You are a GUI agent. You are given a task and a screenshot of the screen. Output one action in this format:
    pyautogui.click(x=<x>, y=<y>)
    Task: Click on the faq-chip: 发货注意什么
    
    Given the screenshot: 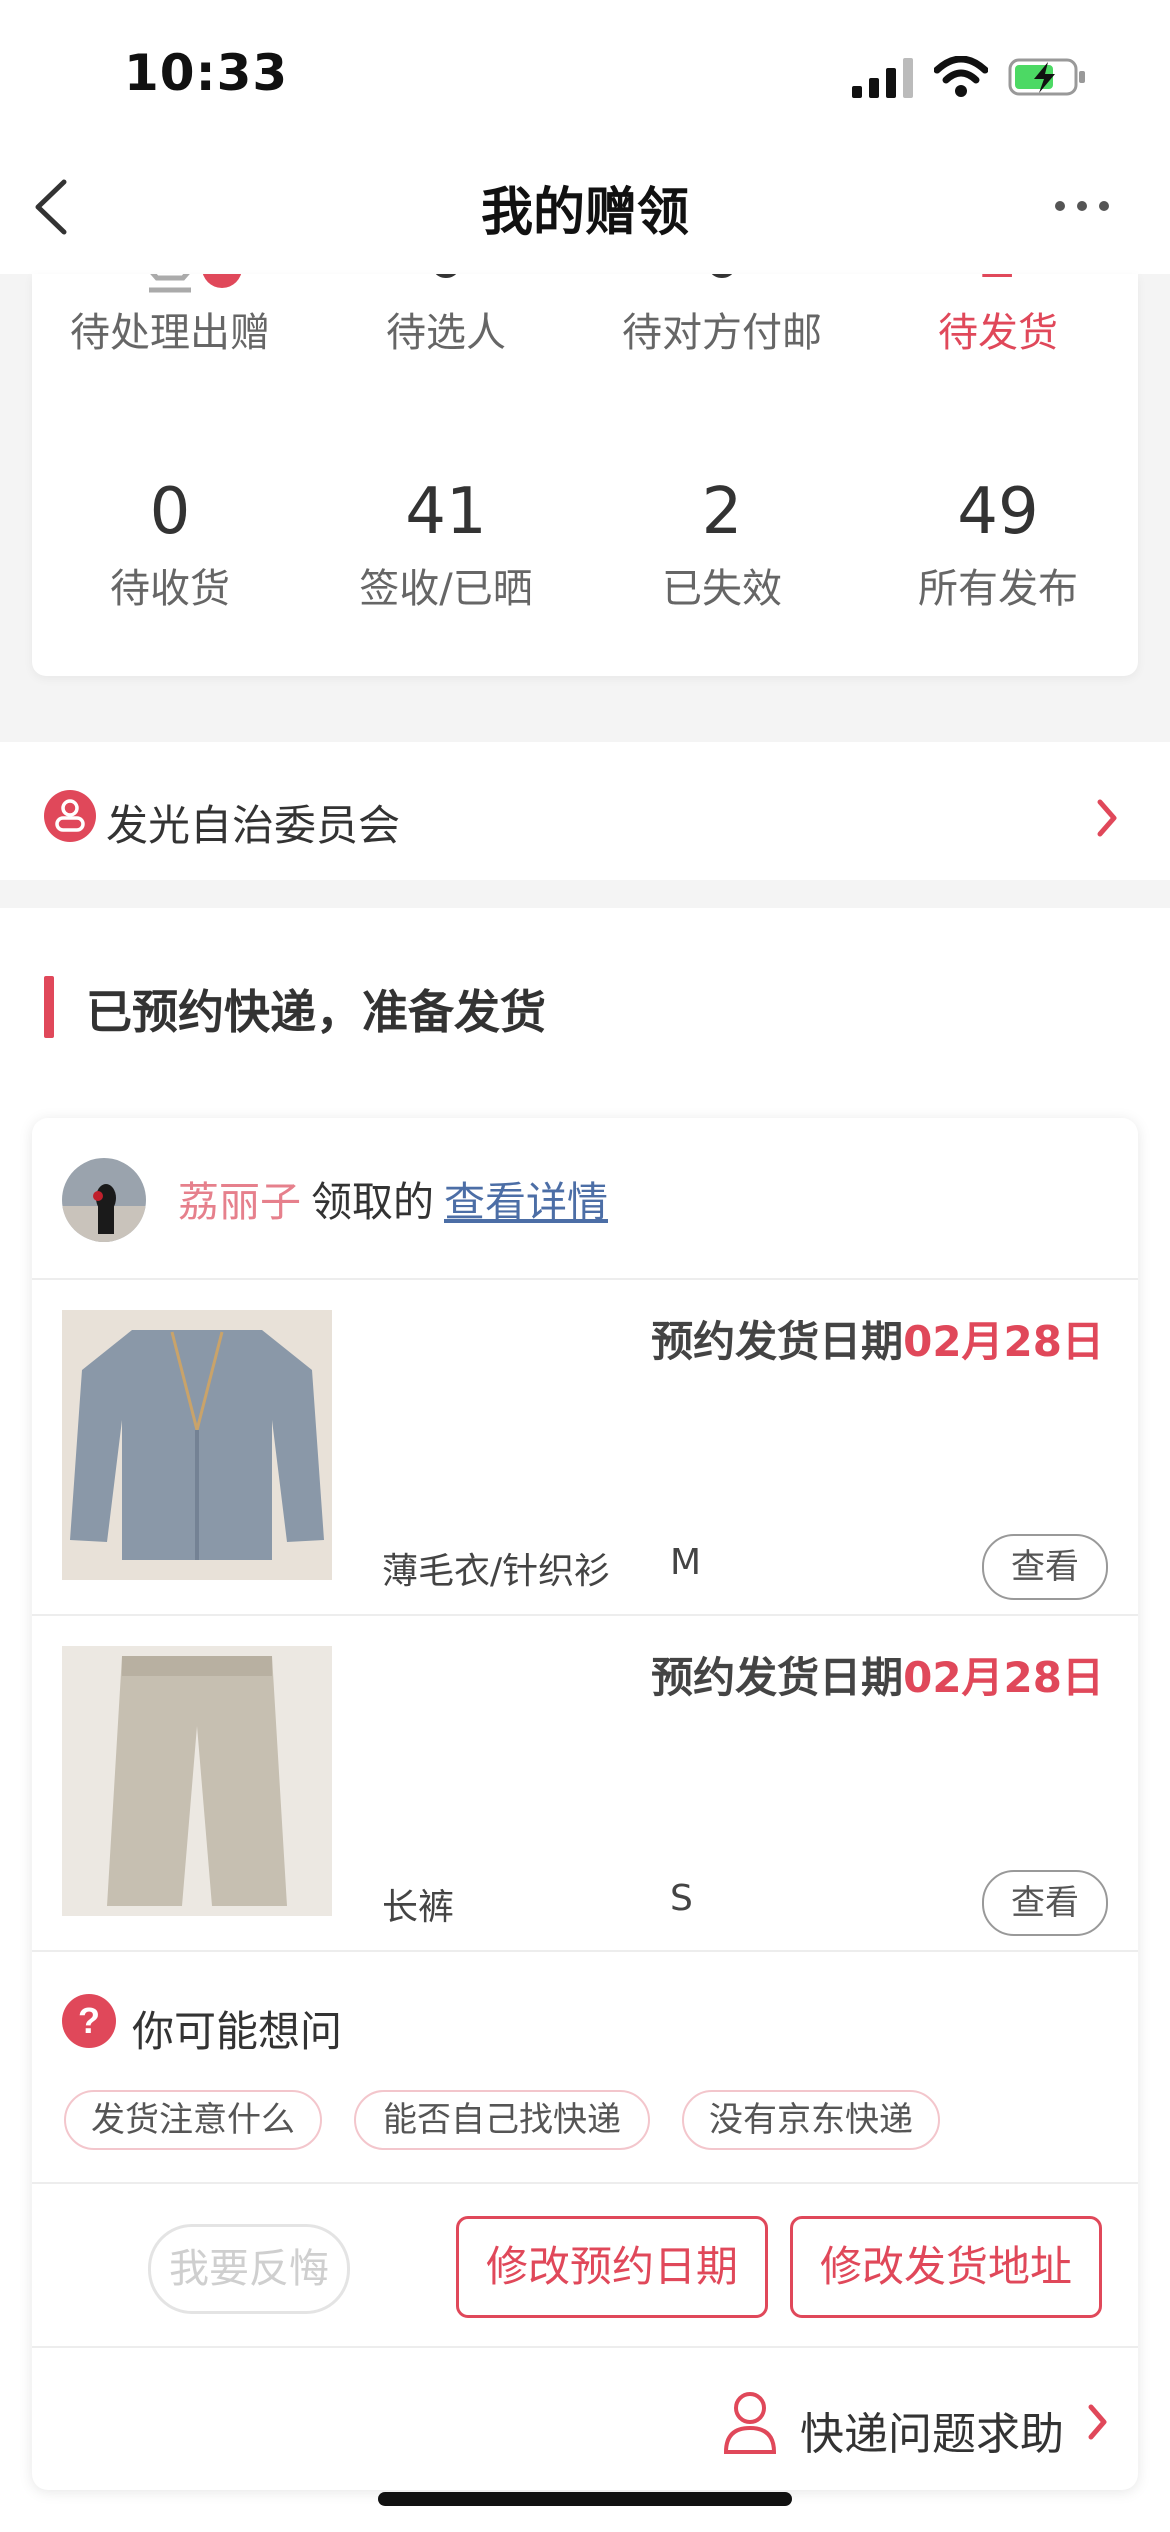 What is the action you would take?
    pyautogui.click(x=193, y=2120)
    